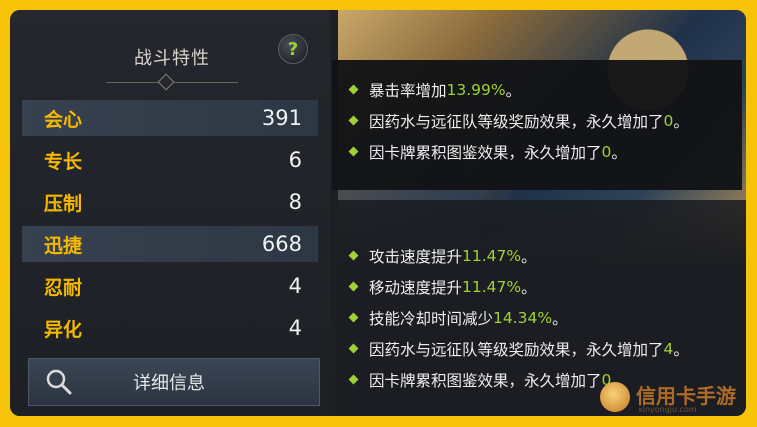 This screenshot has height=427, width=757. Describe the element at coordinates (281, 244) in the screenshot. I see `stat-value: 668` at that location.